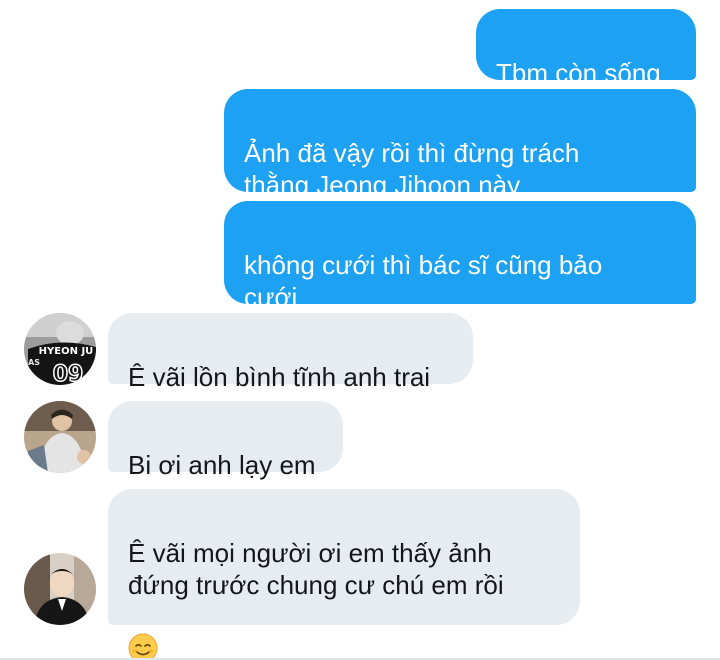 Image resolution: width=720 pixels, height=660 pixels. I want to click on message-text: không cưới thì bác sĩ cũng bảo cưới, so click(423, 281).